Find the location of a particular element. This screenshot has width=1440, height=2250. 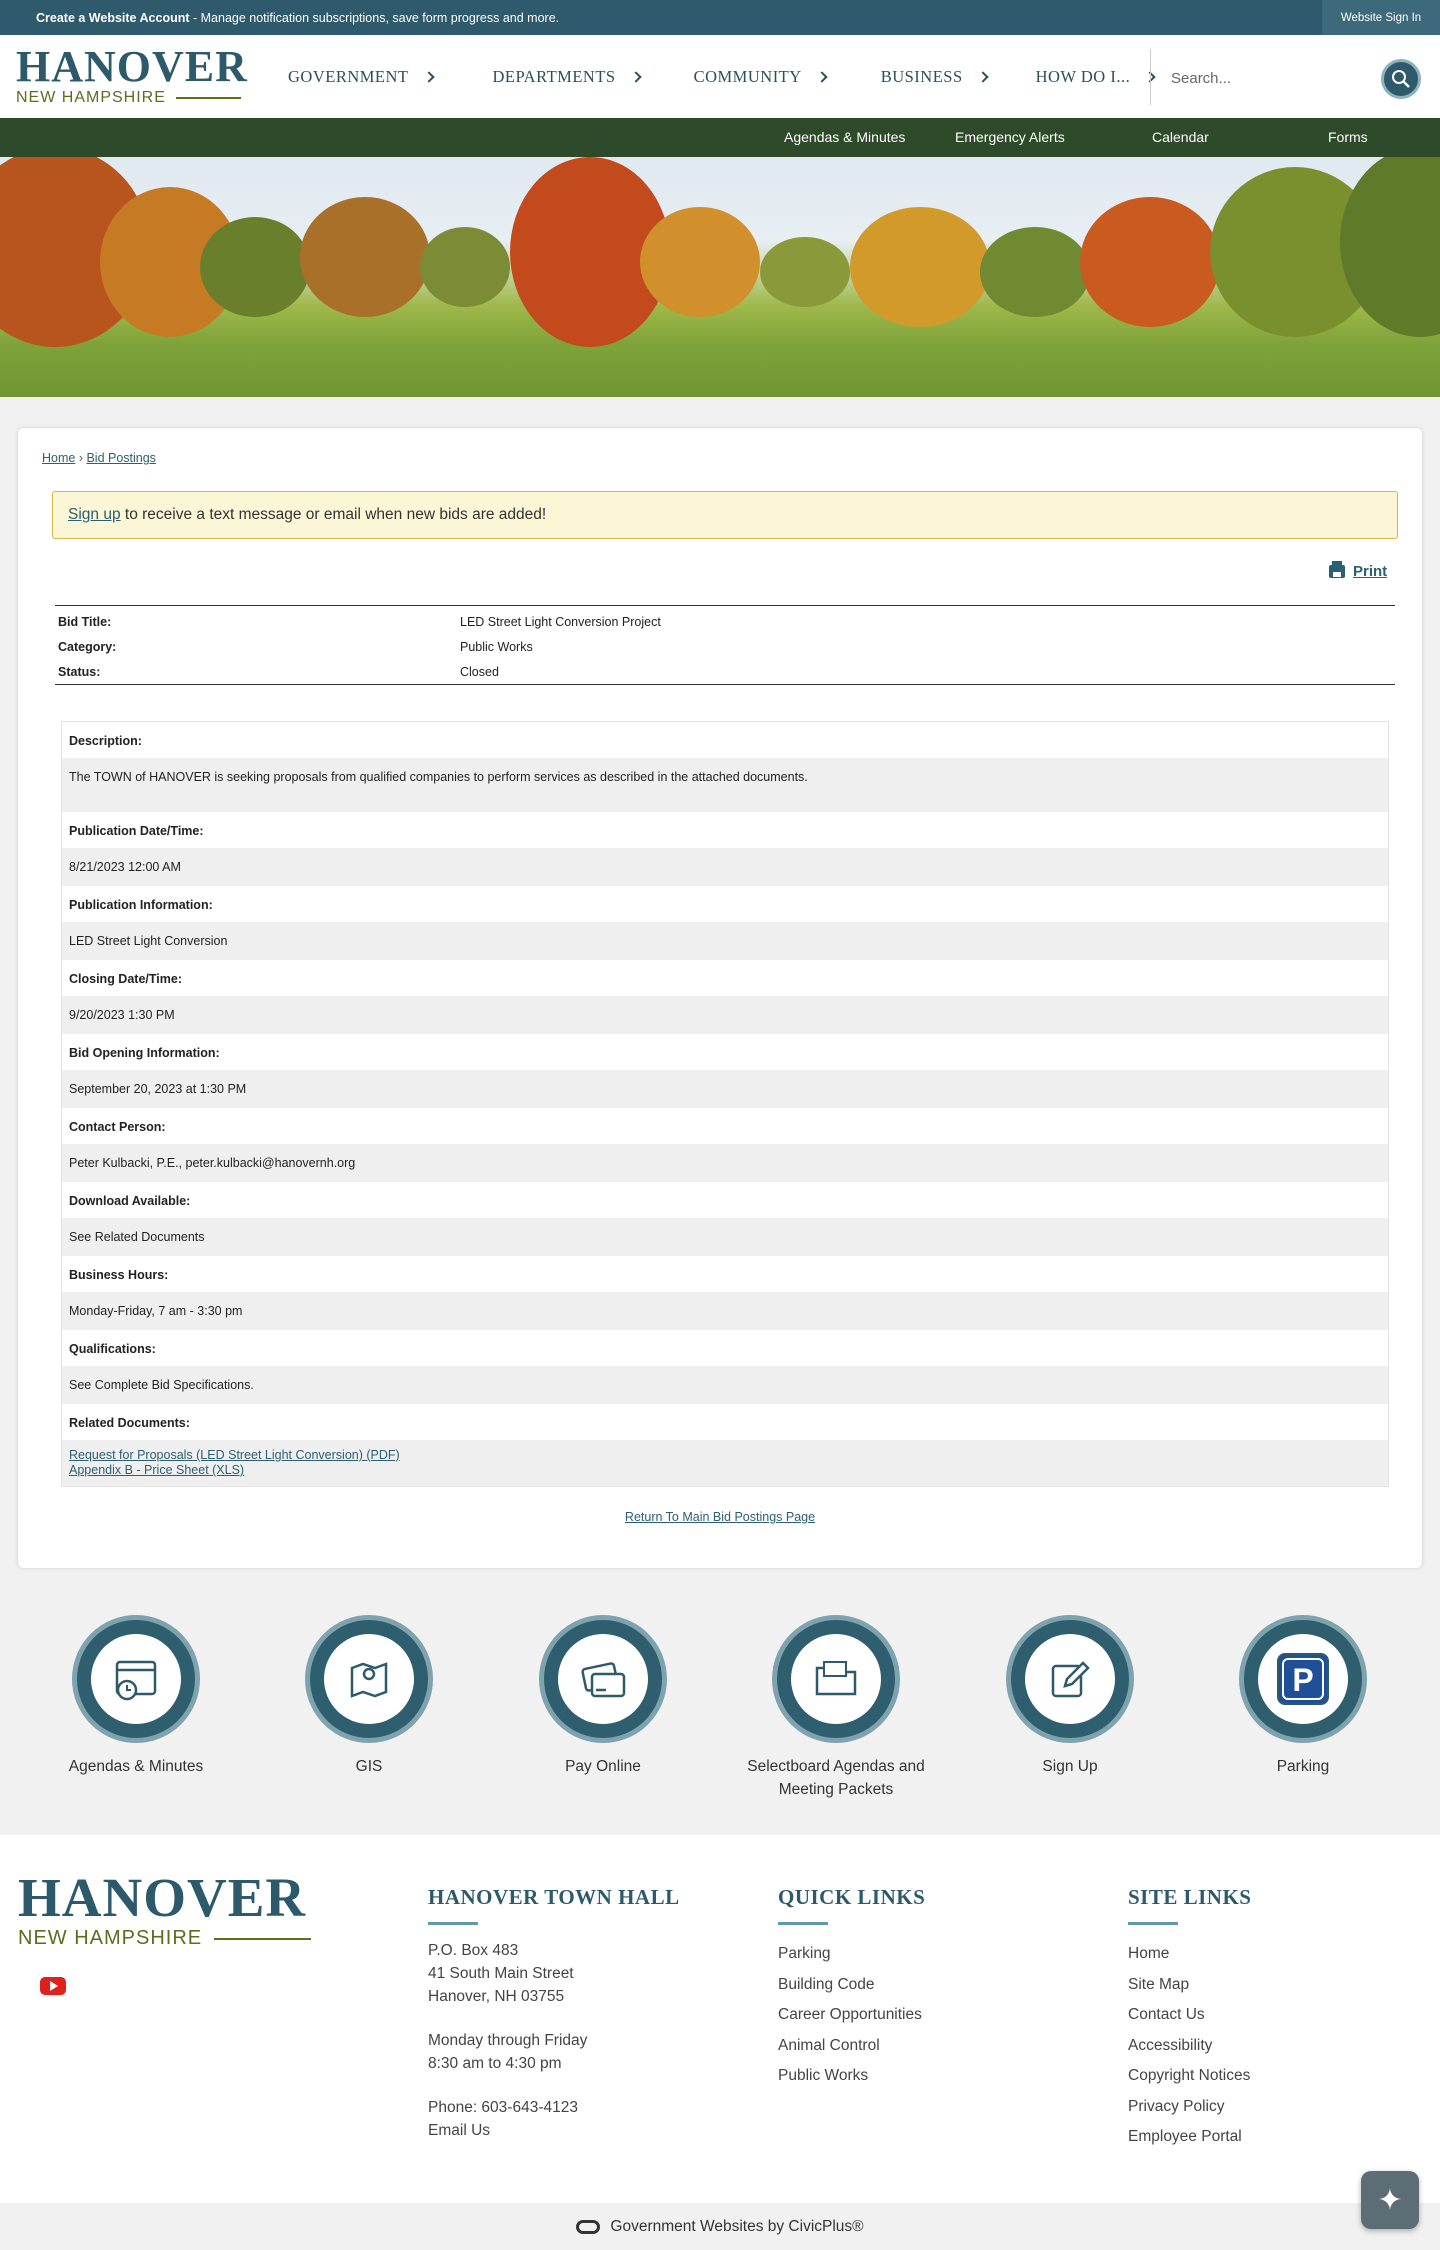

subnav-agendas: Agendas & Minutes is located at coordinates (844, 137).